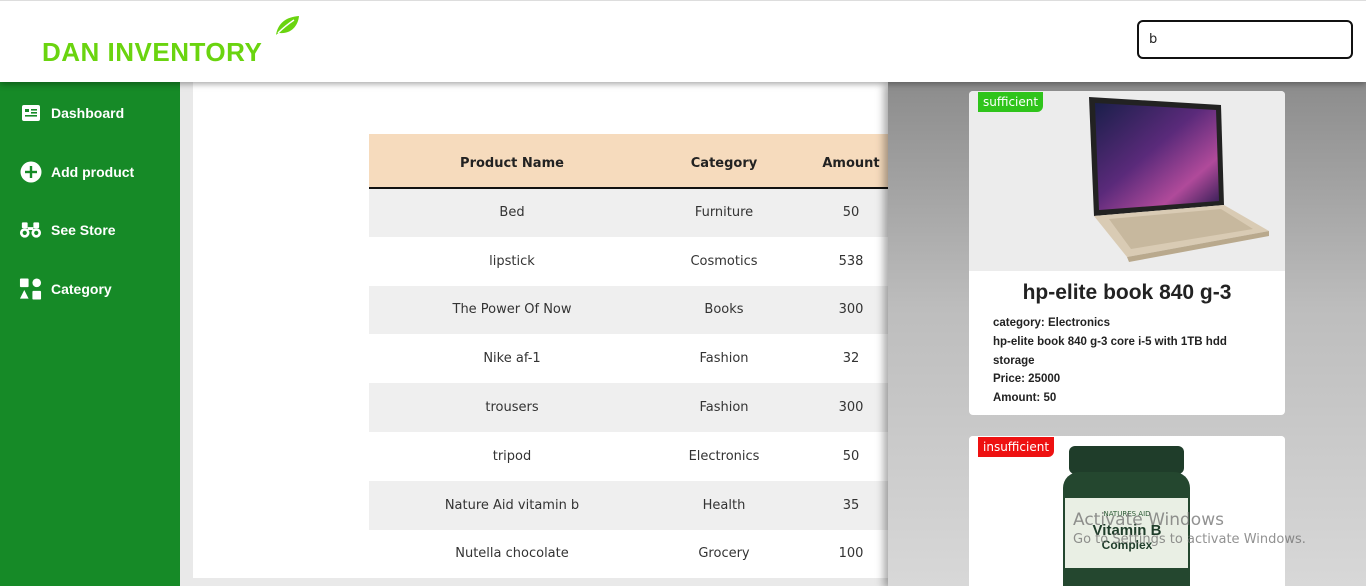  Describe the element at coordinates (81, 288) in the screenshot. I see `sidebar-item-label: Category` at that location.